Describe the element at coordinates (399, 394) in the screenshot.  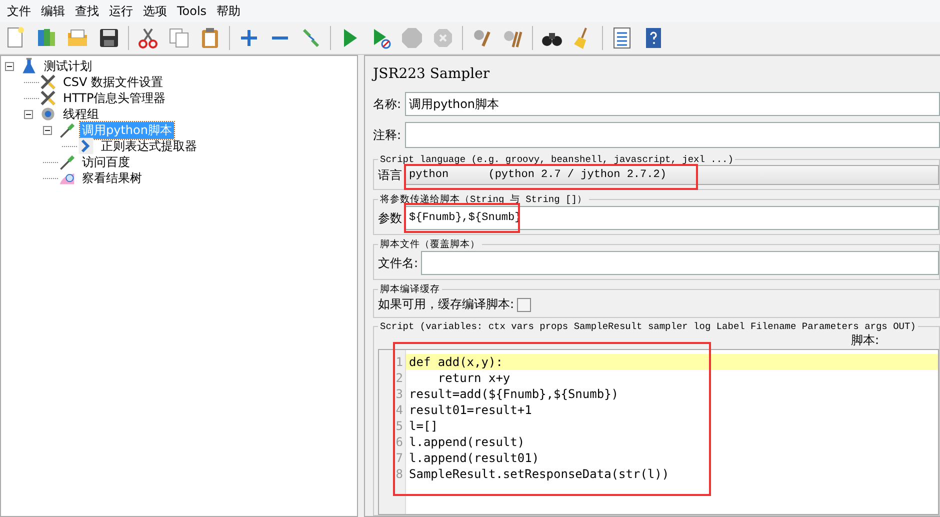
I see `line-number: 3` at that location.